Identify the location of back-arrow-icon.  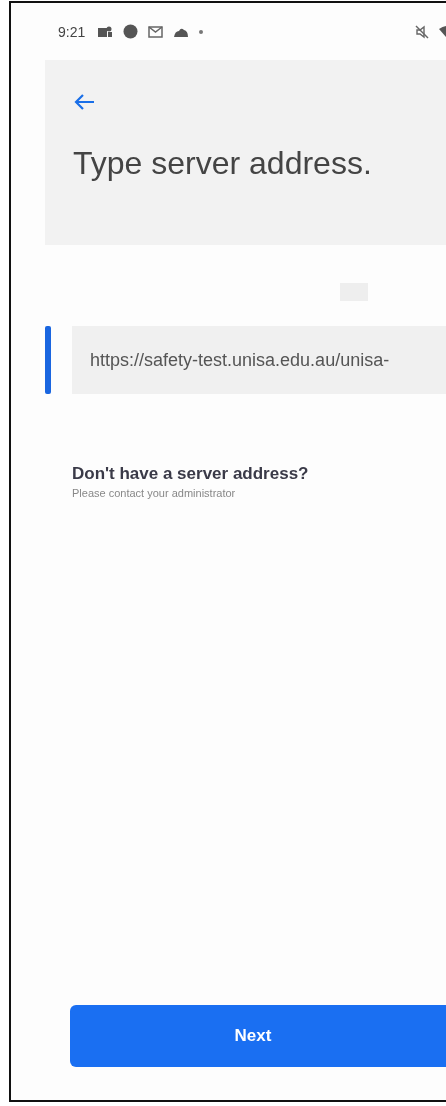
(84, 102).